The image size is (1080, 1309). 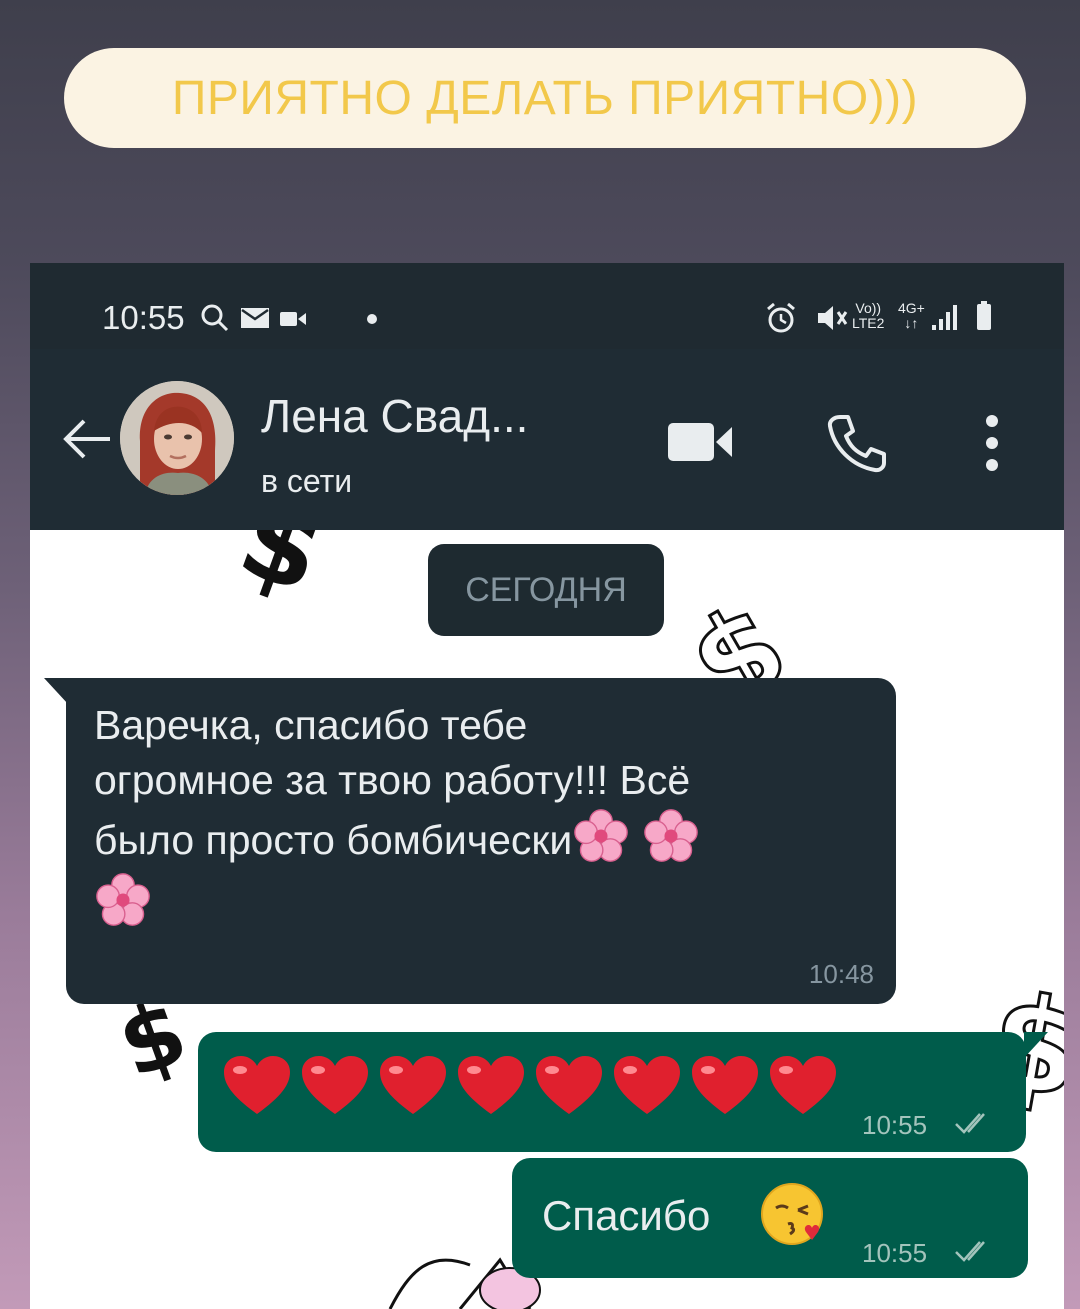 What do you see at coordinates (143, 317) in the screenshot?
I see `status-time: 10:55` at bounding box center [143, 317].